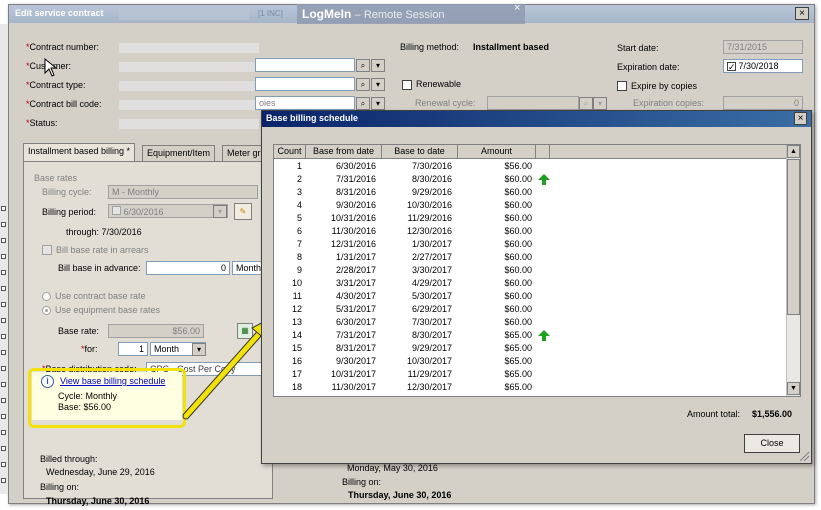 The height and width of the screenshot is (510, 821). What do you see at coordinates (355, 270) in the screenshot?
I see `row-from-date: 2/28/2017` at bounding box center [355, 270].